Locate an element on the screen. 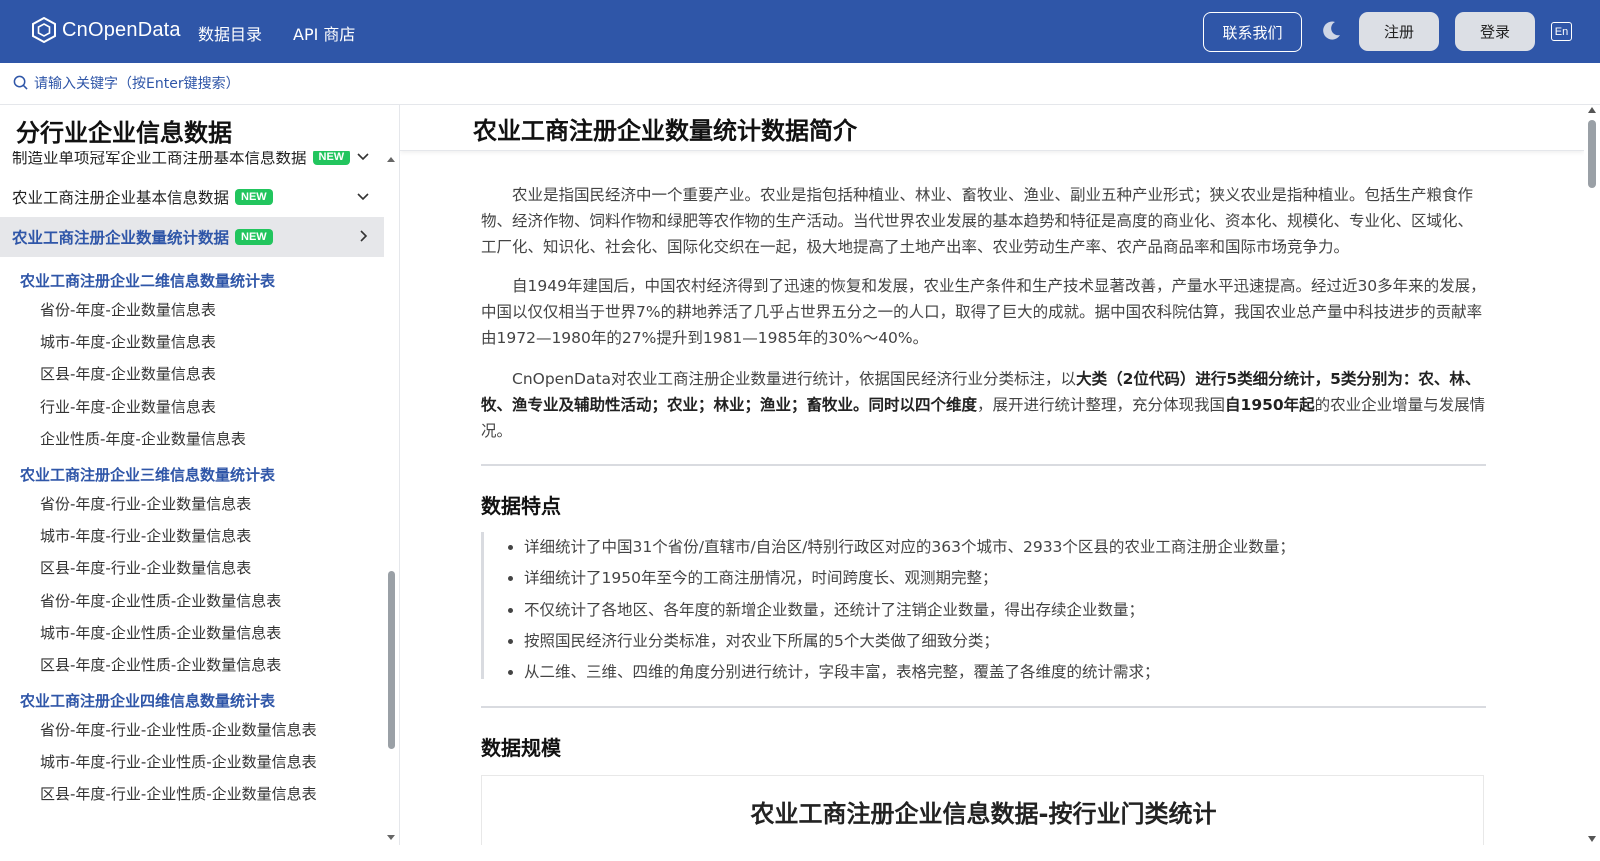 Image resolution: width=1600 pixels, height=861 pixels. menu-item-agri-count-stats: 农业工商注册企业数量统计数据 NEW is located at coordinates (192, 237).